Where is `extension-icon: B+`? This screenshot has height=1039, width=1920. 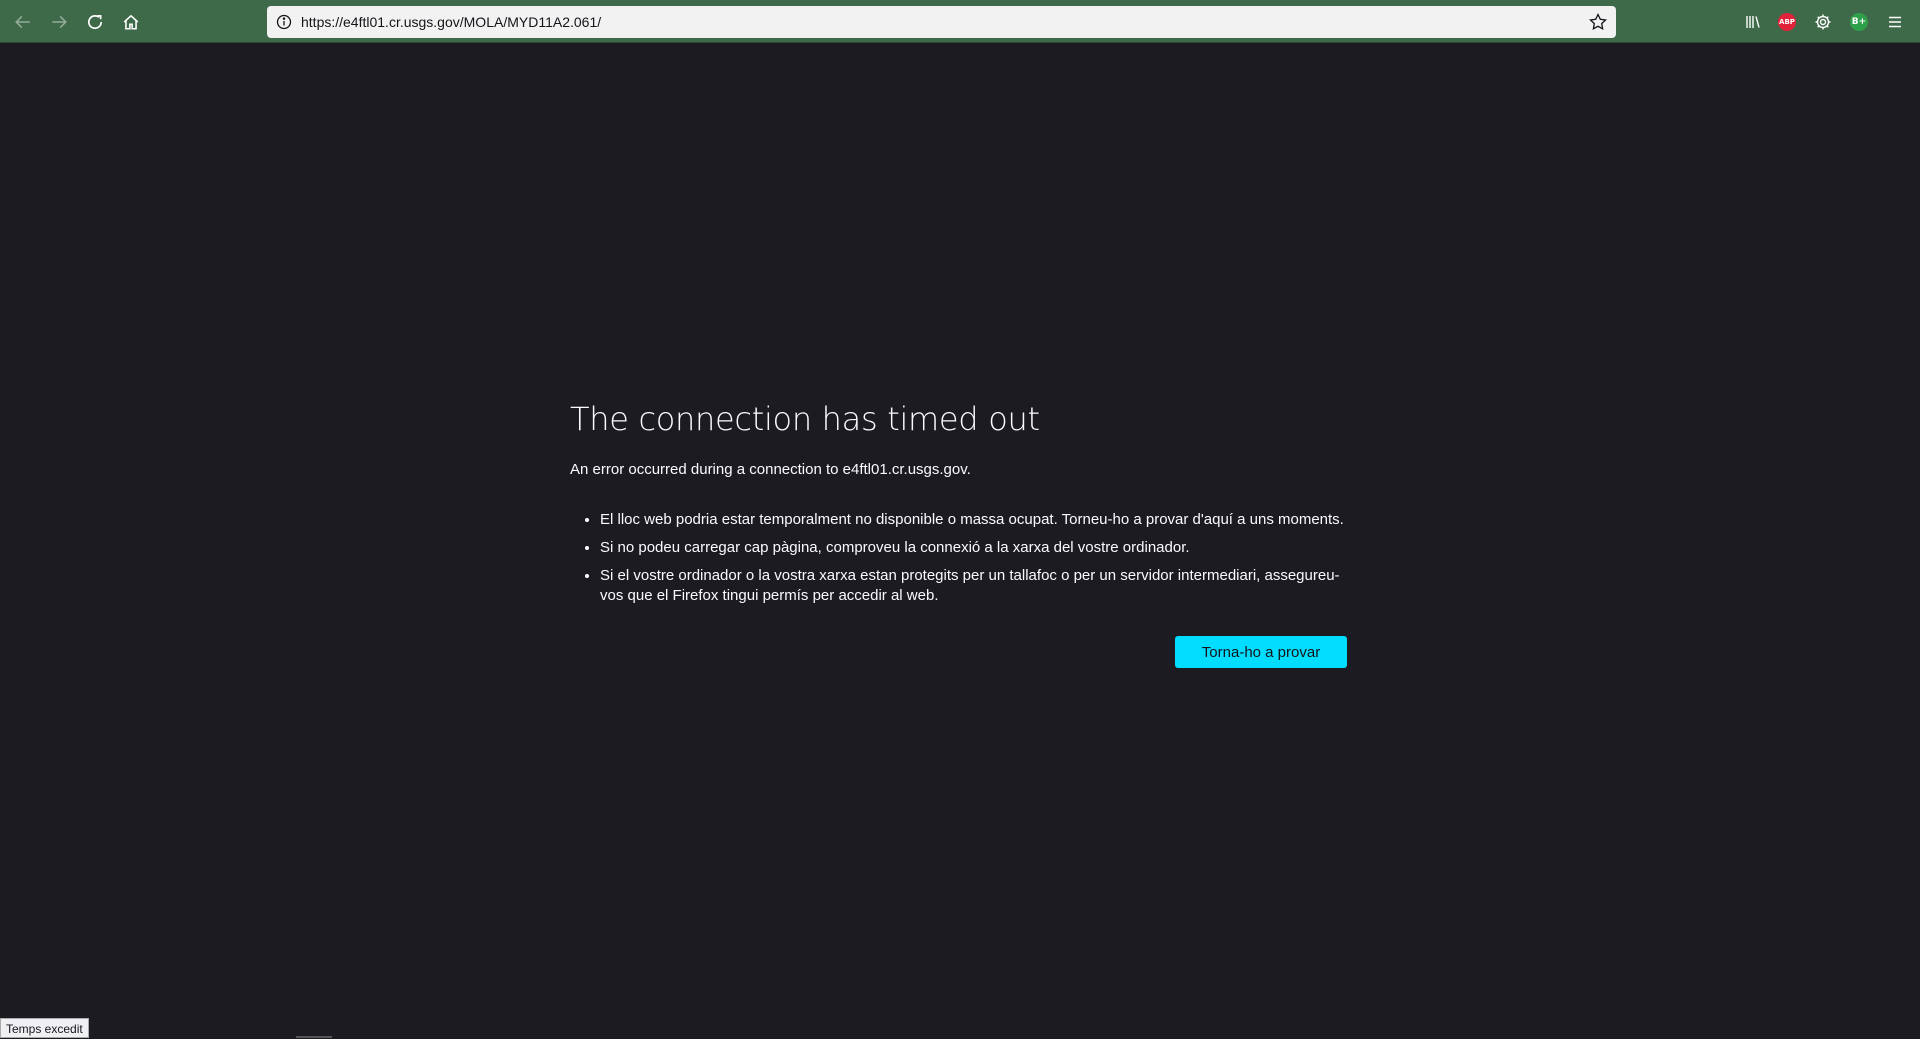 extension-icon: B+ is located at coordinates (1859, 22).